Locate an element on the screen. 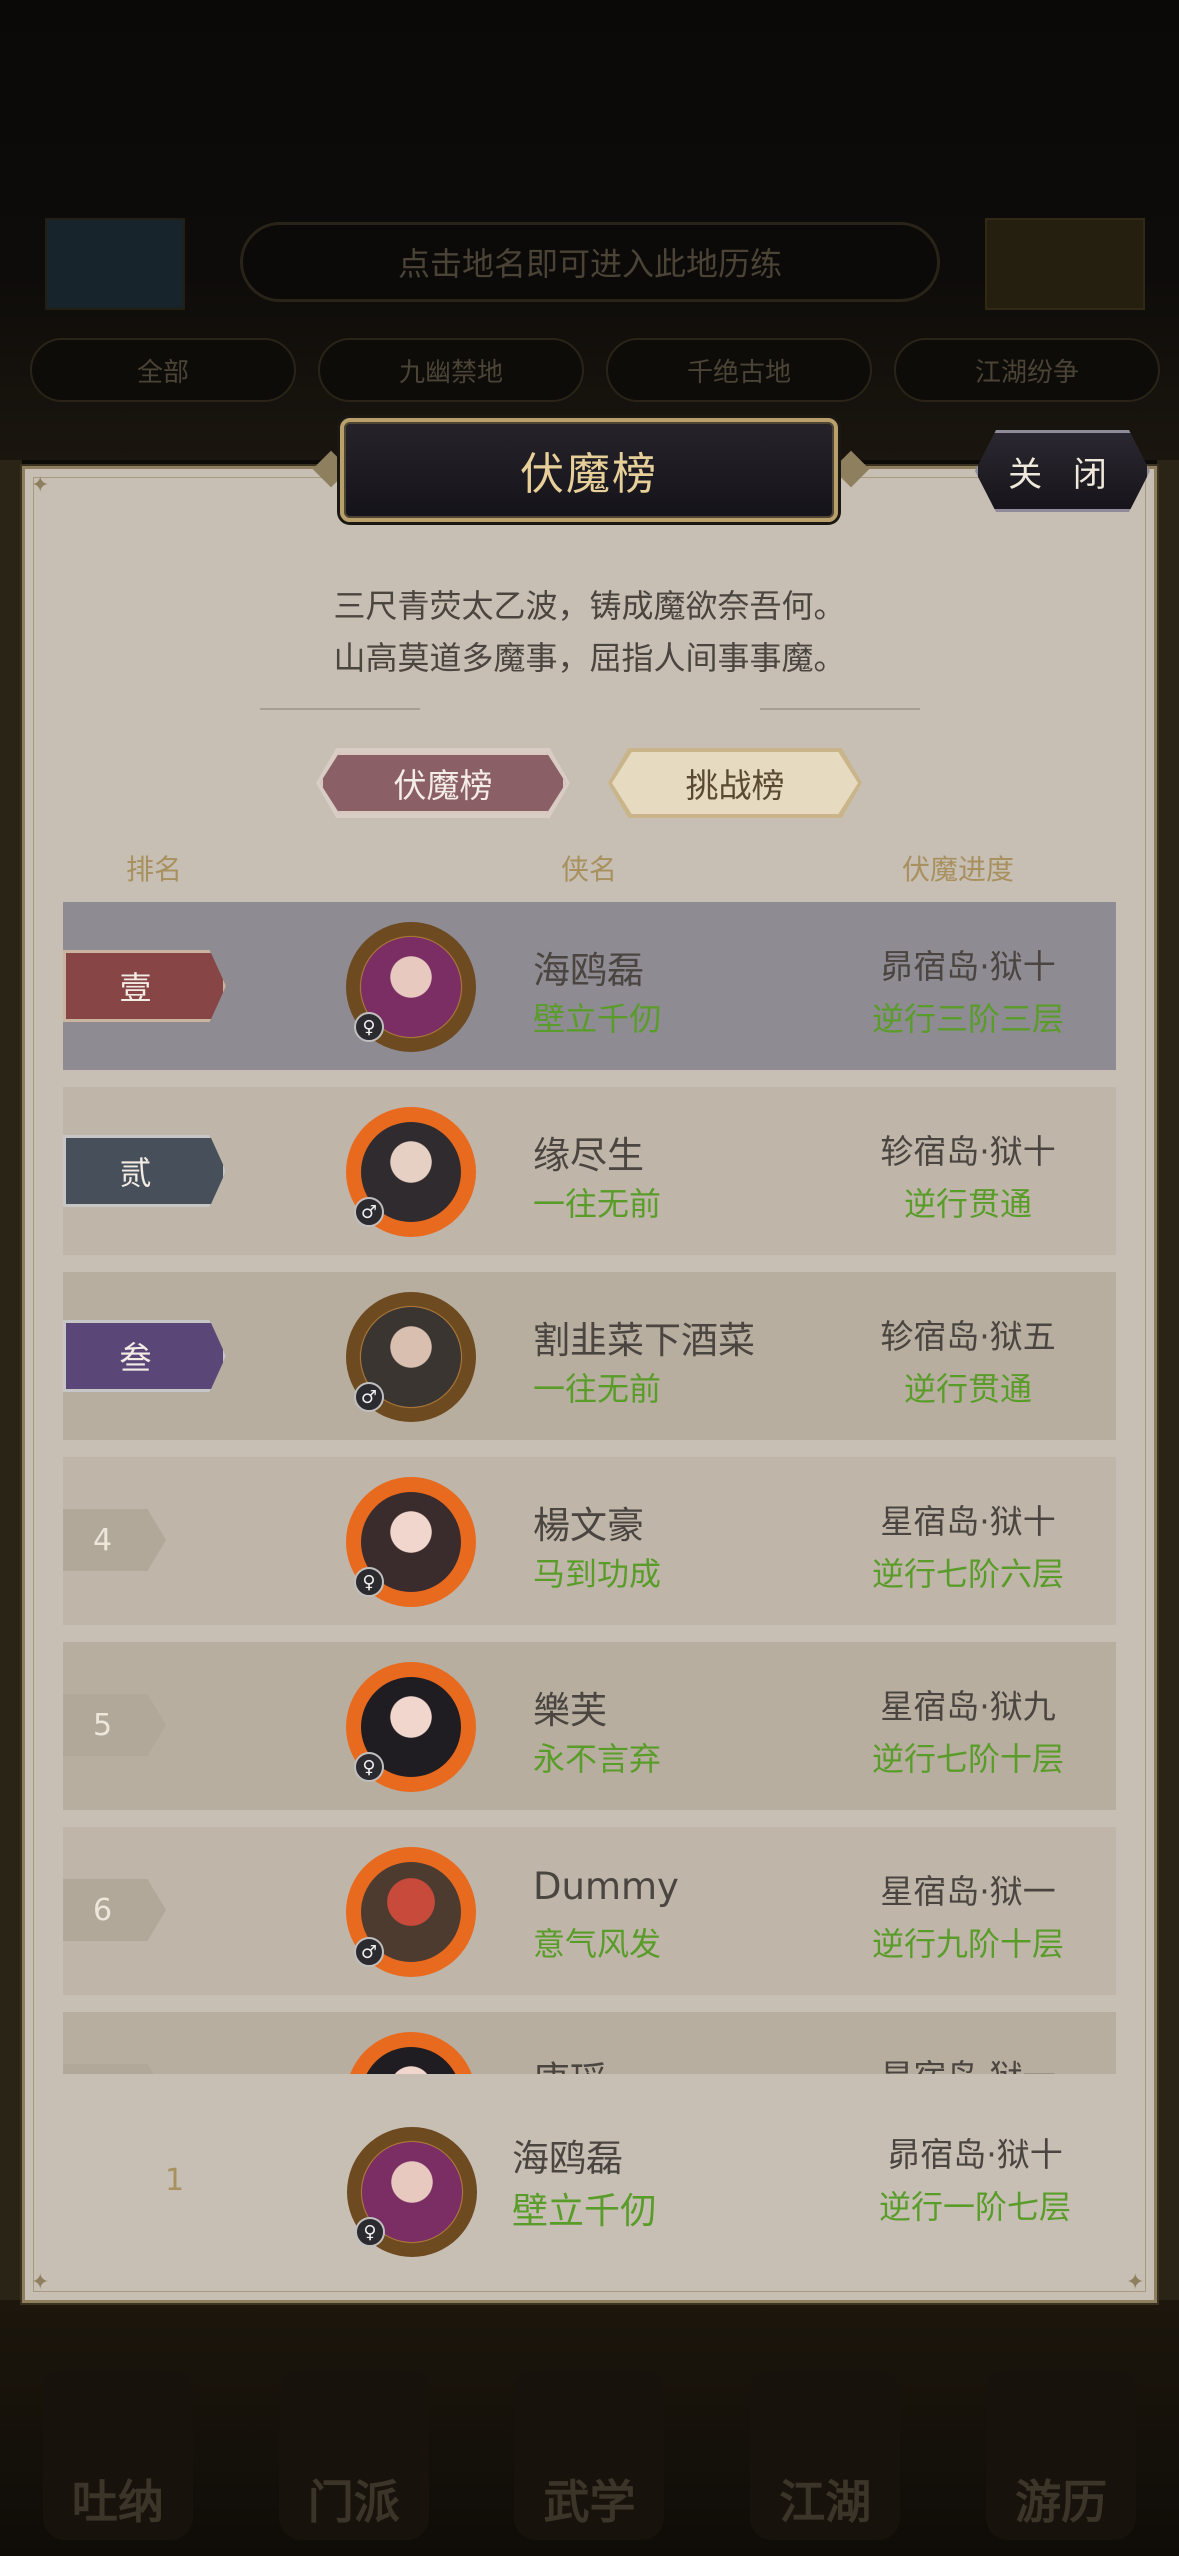 The image size is (1179, 2556). background-filter-jiuyou: 九幽禁地 is located at coordinates (451, 370).